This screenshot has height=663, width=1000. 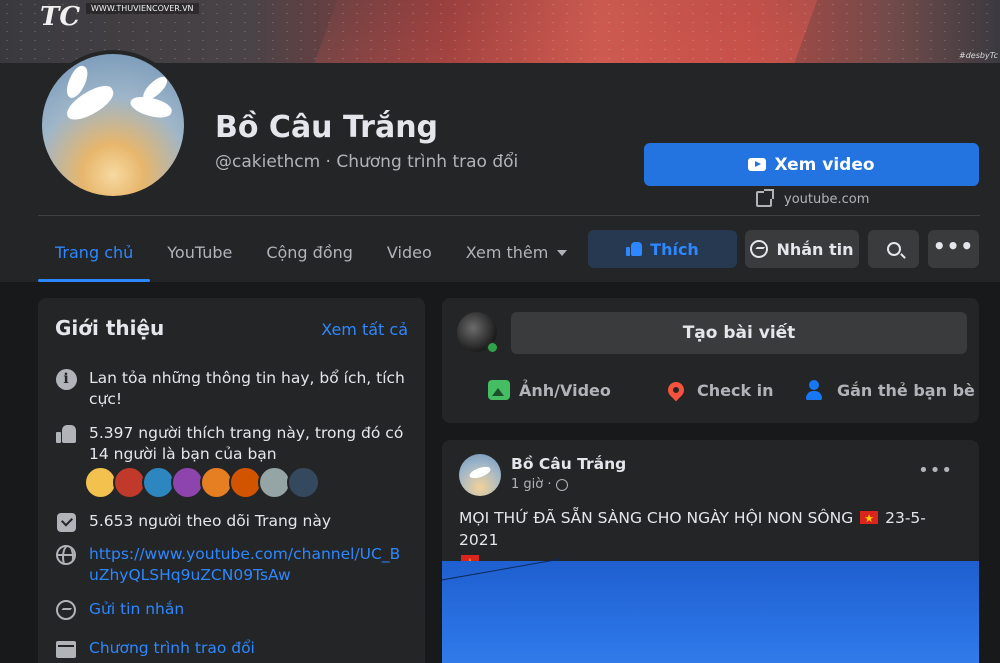 I want to click on category-icon, so click(x=66, y=649).